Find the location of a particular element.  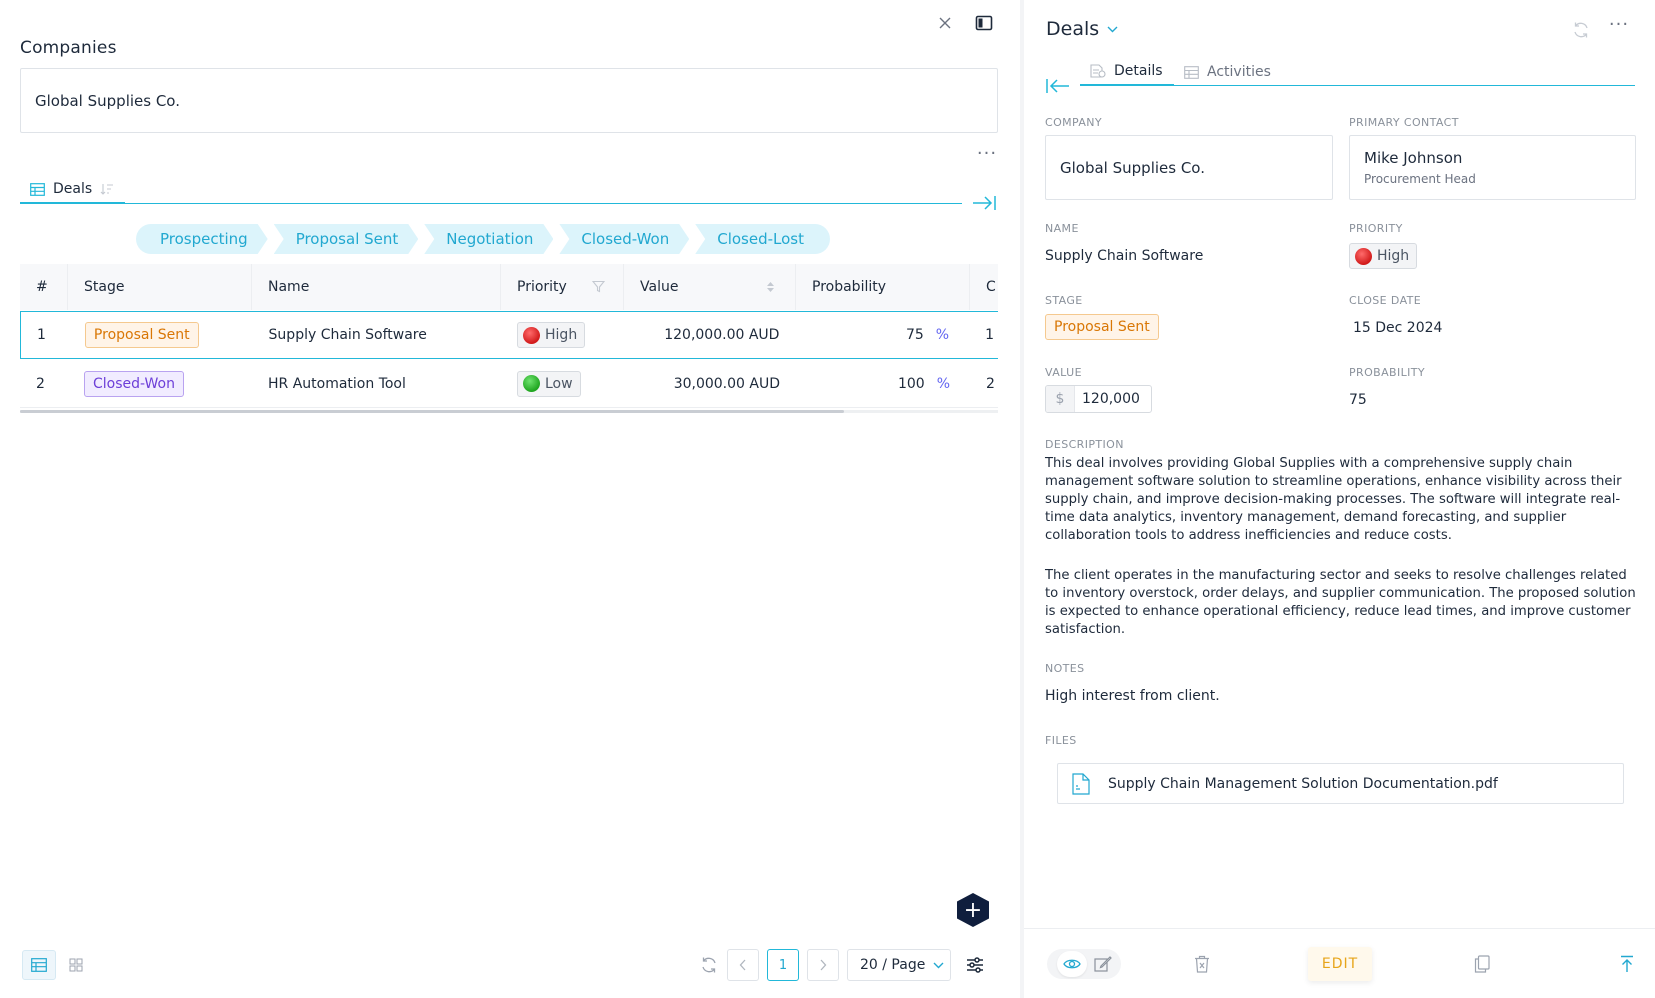

contact-name: Mike Johnson is located at coordinates (1413, 158).